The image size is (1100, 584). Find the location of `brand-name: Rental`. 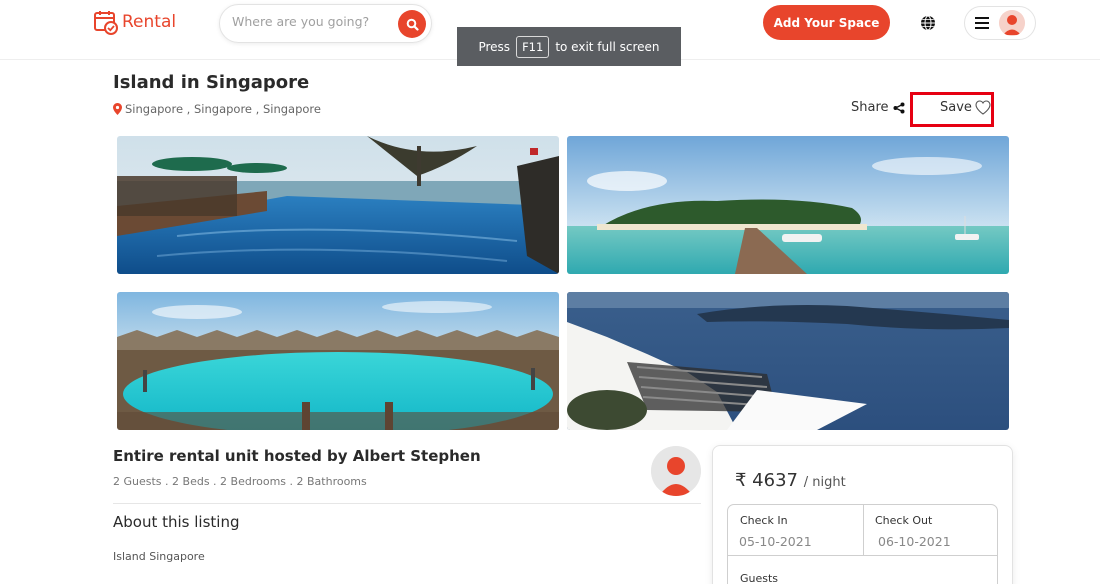

brand-name: Rental is located at coordinates (149, 22).